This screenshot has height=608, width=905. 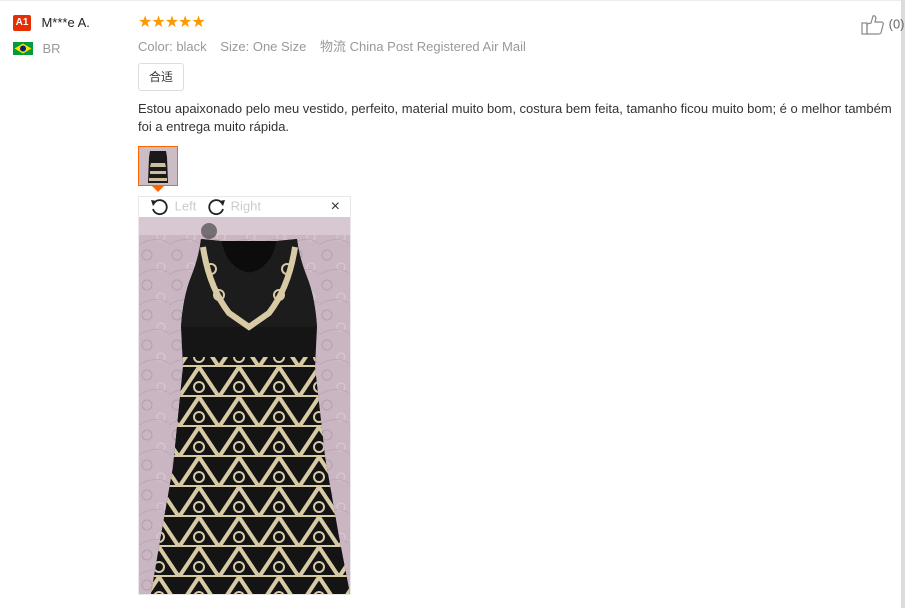 What do you see at coordinates (191, 46) in the screenshot?
I see `color-value: black` at bounding box center [191, 46].